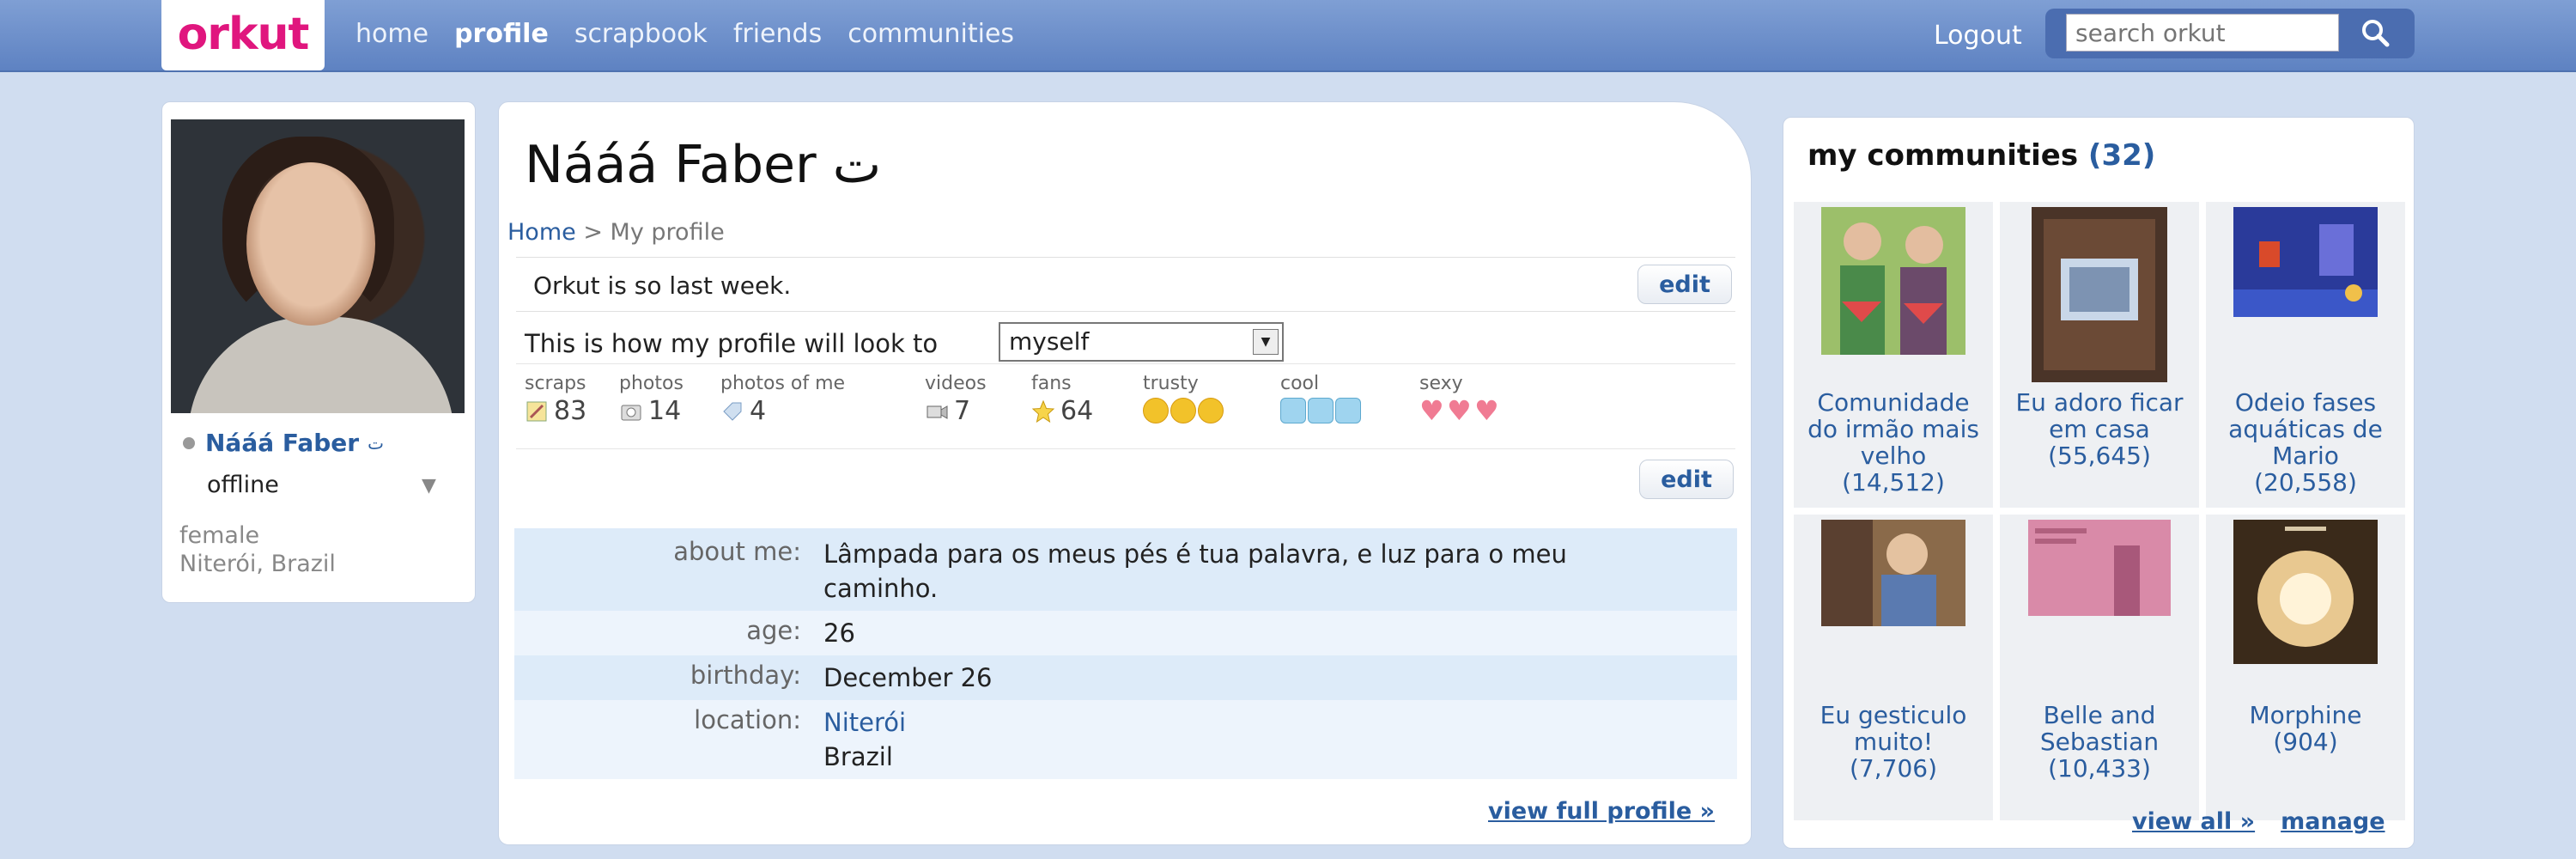 The width and height of the screenshot is (2576, 859). I want to click on nav-friends: friends, so click(777, 34).